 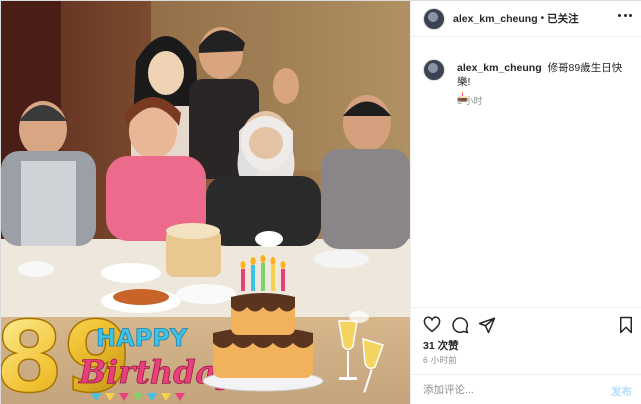 I want to click on comment-input, so click(x=508, y=390).